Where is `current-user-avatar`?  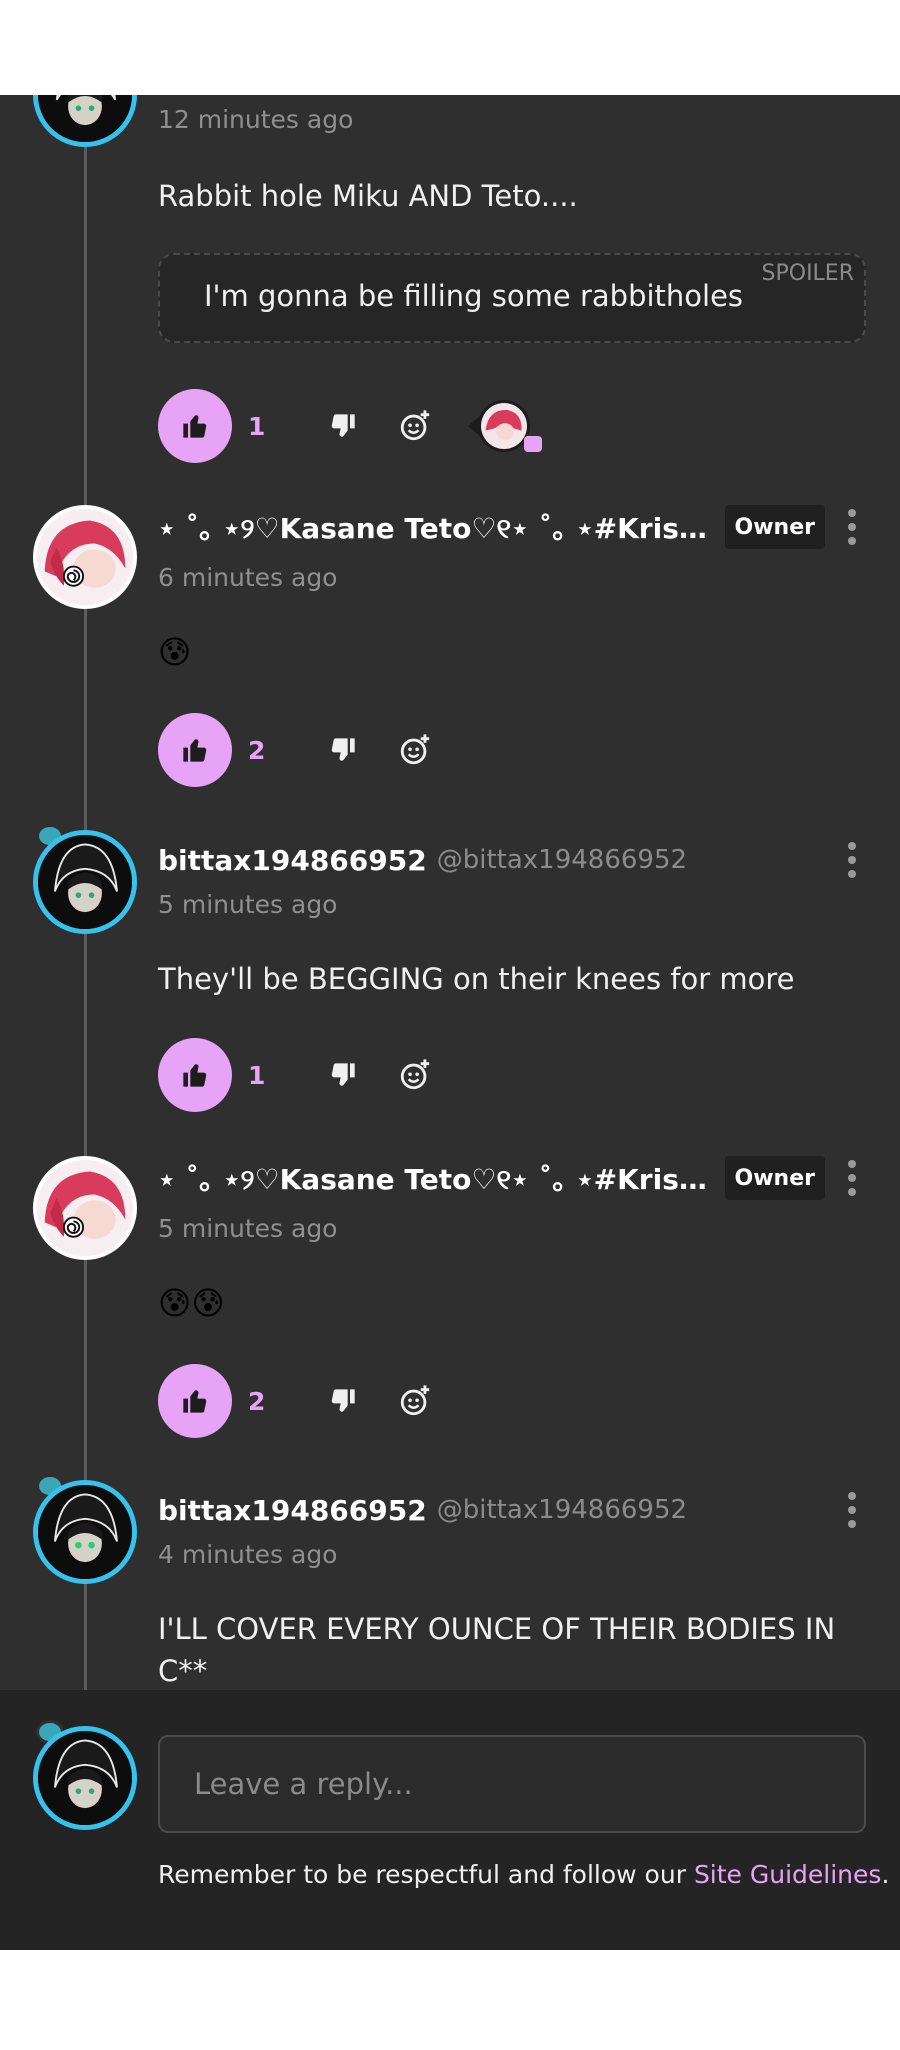
current-user-avatar is located at coordinates (85, 1778).